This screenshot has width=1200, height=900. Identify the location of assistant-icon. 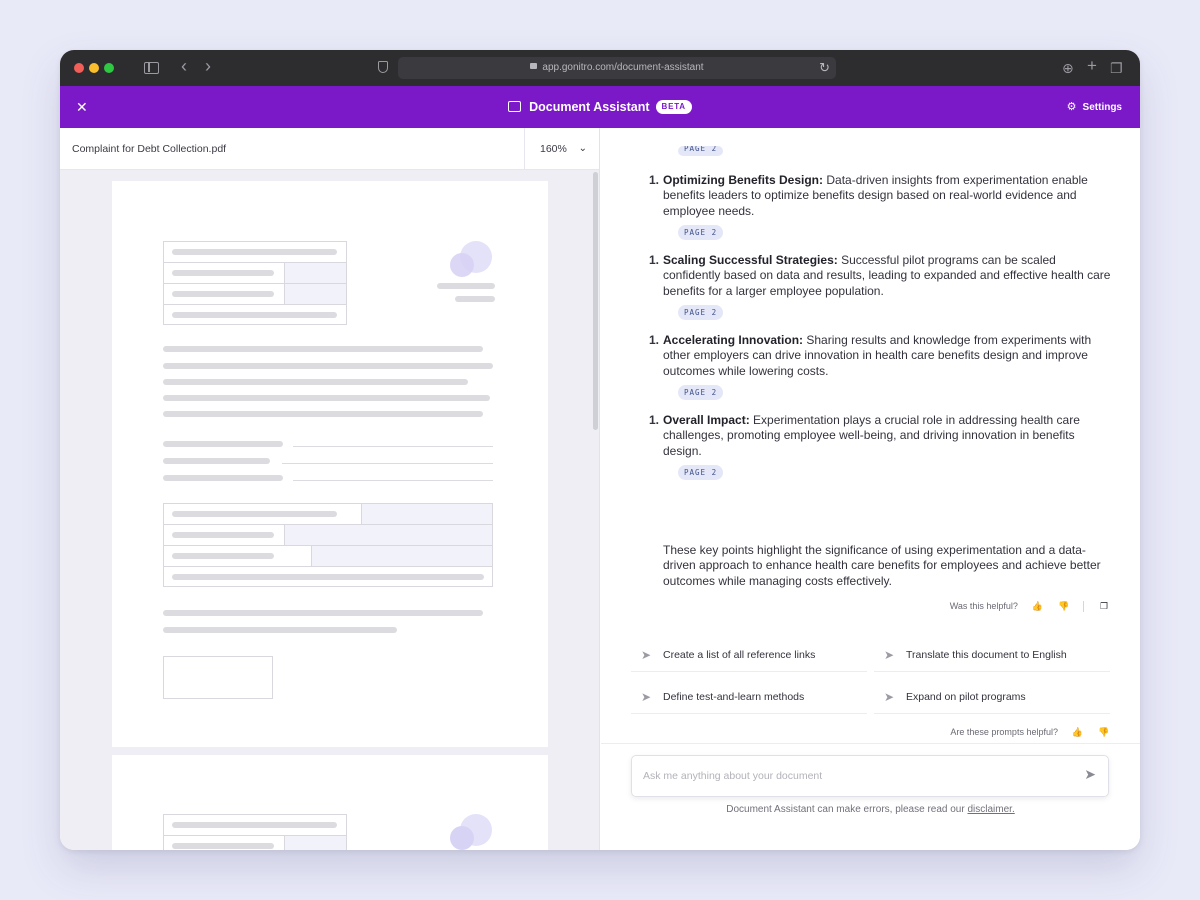
(515, 106).